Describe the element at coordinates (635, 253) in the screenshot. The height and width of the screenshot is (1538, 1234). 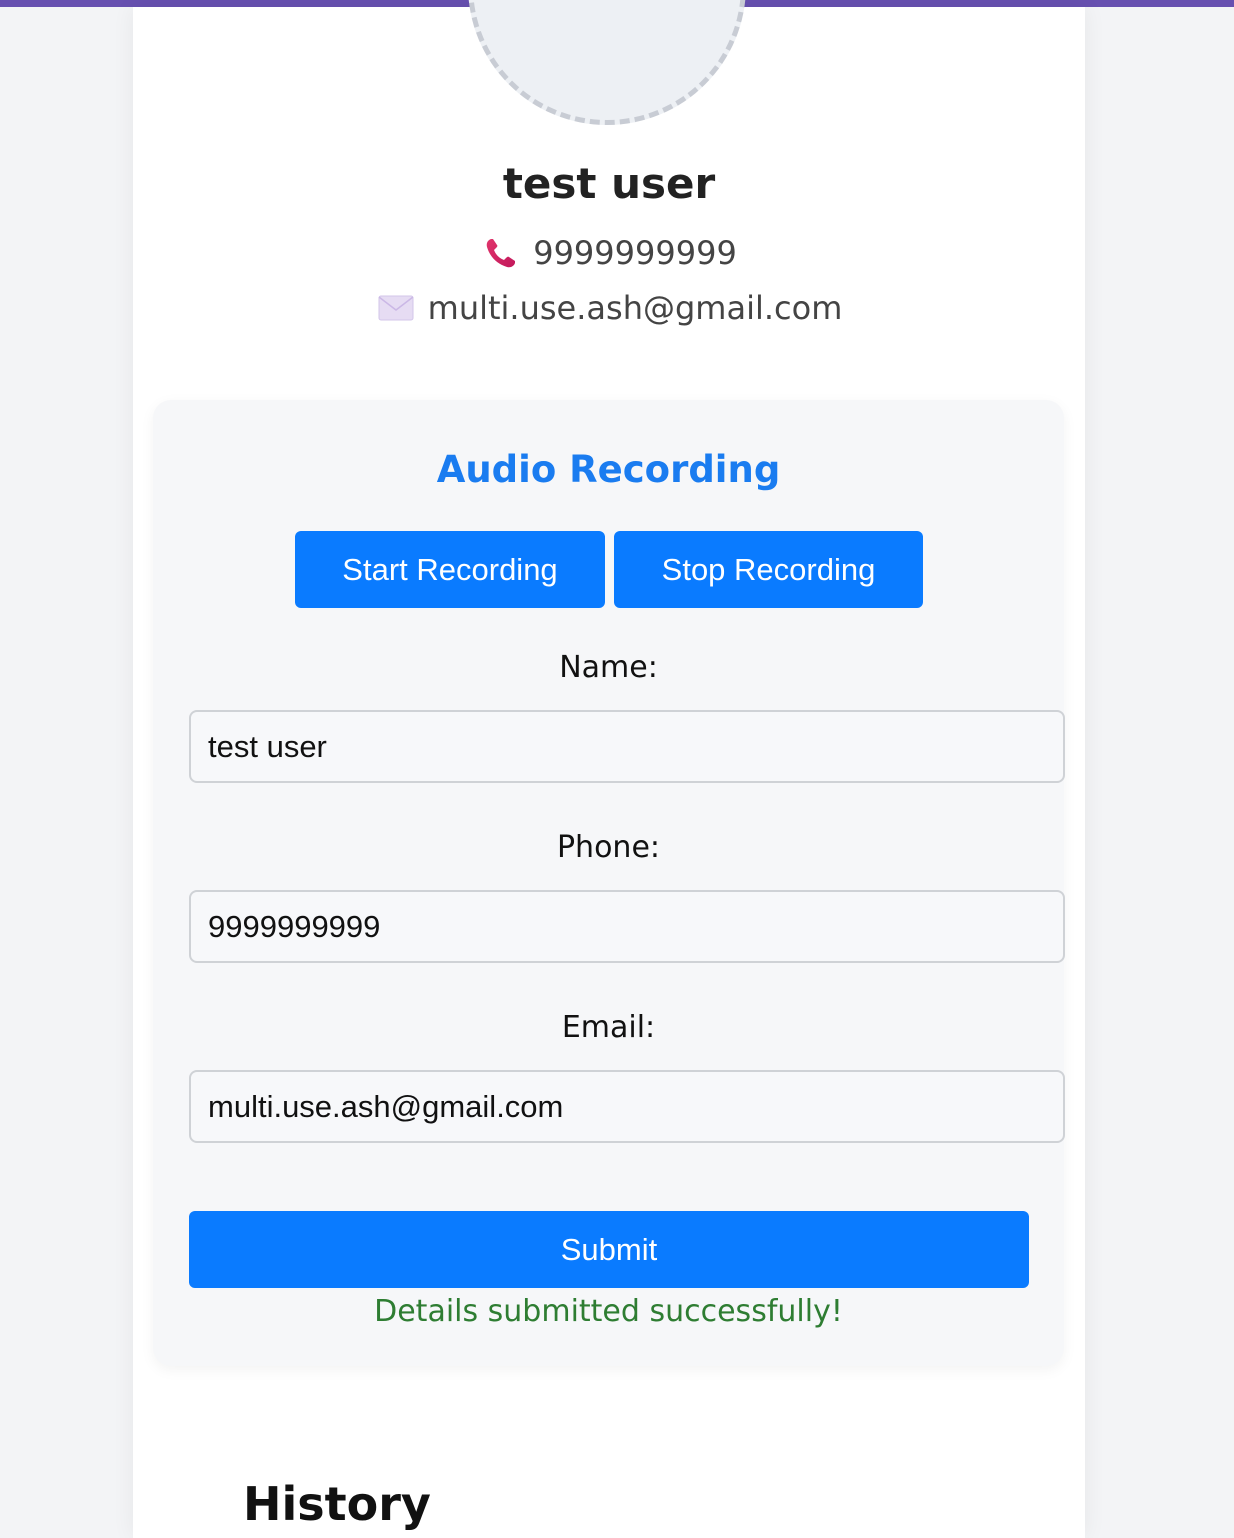
I see `profile-phone-text: 9999999999` at that location.